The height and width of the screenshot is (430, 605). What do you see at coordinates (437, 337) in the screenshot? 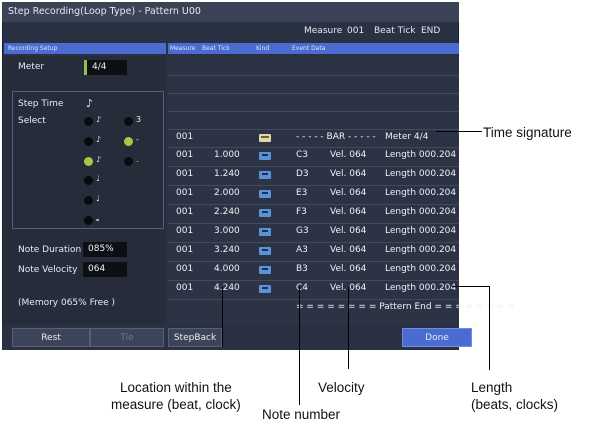
I see `done-button: Done` at bounding box center [437, 337].